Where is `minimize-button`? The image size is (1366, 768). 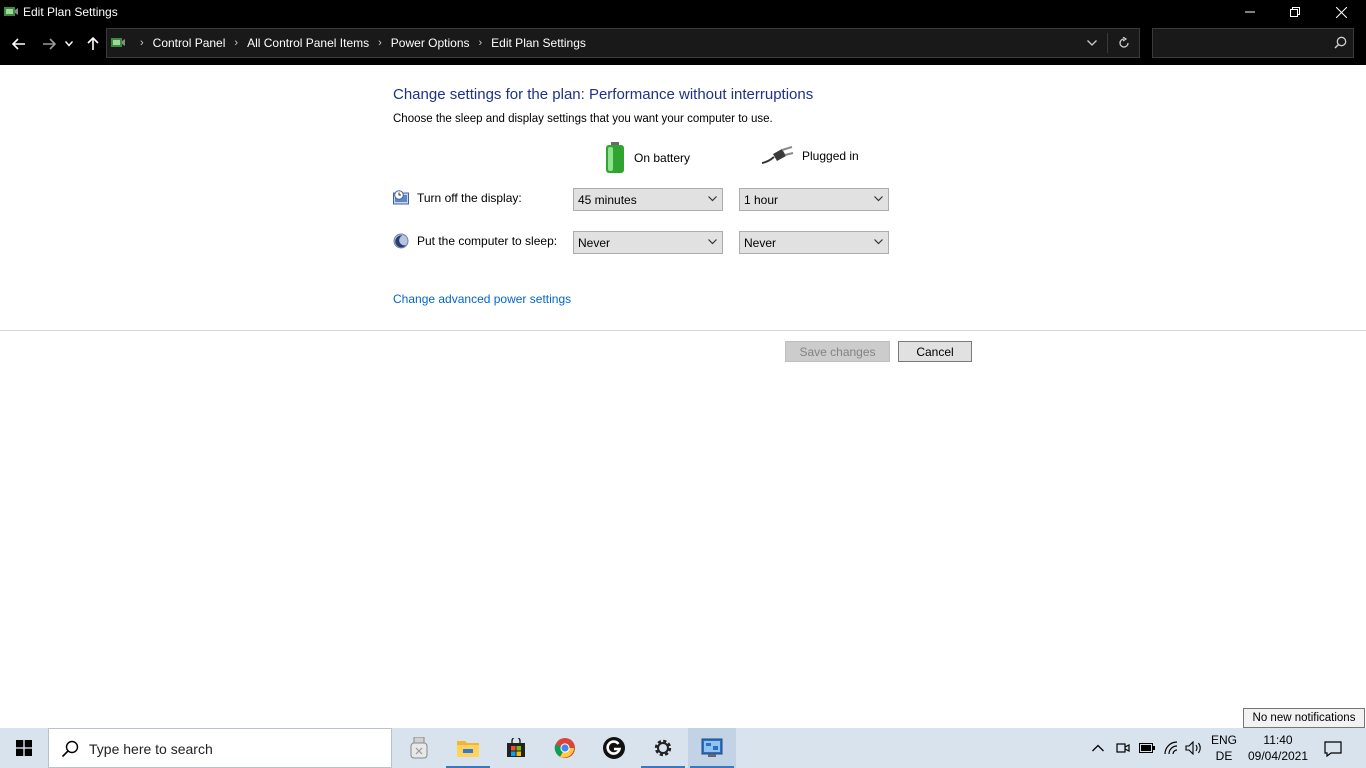 minimize-button is located at coordinates (1250, 12).